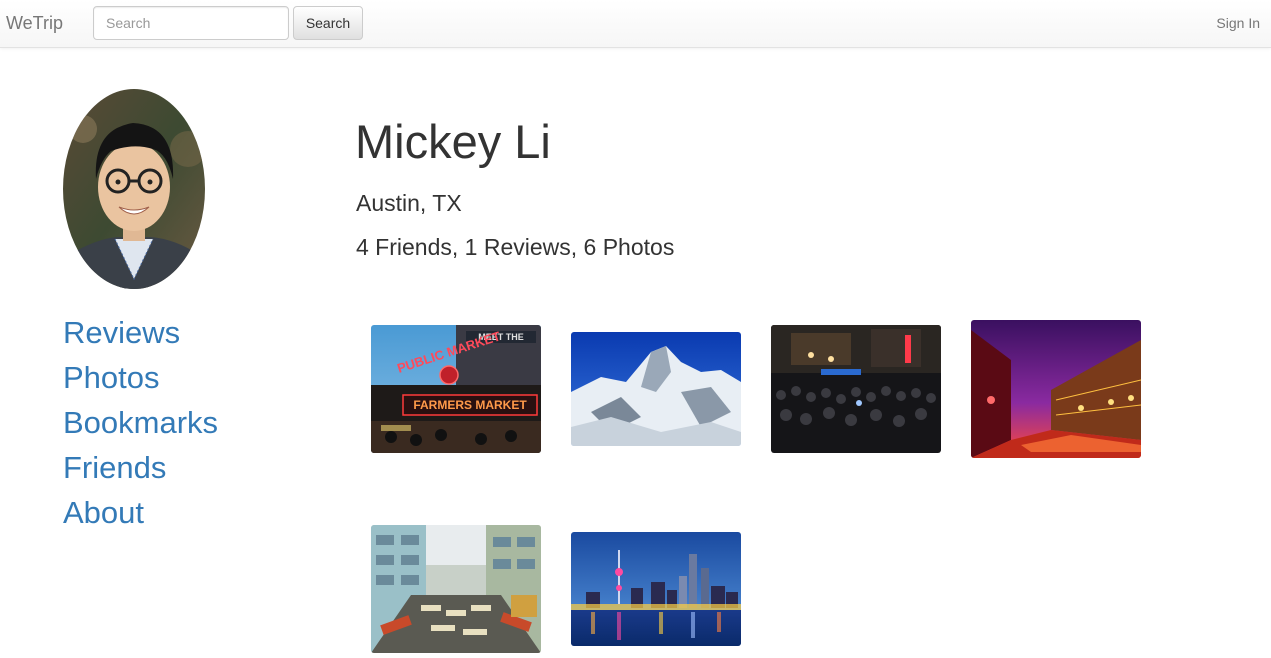 This screenshot has height=658, width=1271. Describe the element at coordinates (453, 141) in the screenshot. I see `profile-name: Mickey Li` at that location.